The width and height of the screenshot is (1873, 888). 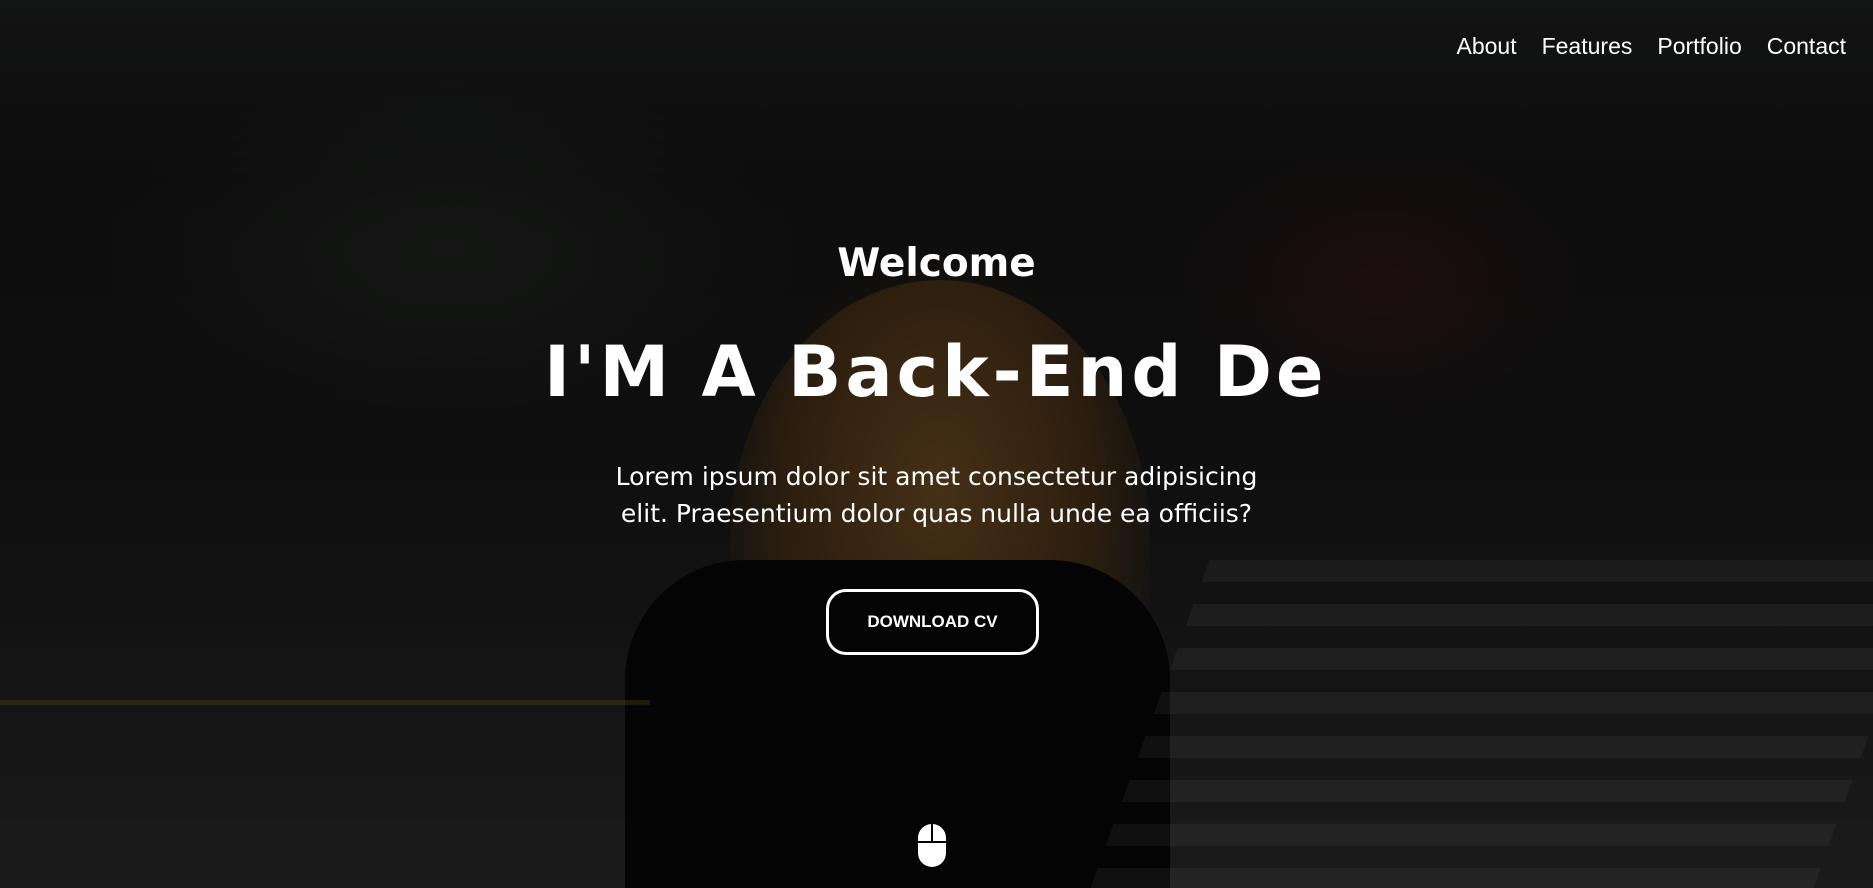 I want to click on typed-headline-container: I'M A Back-End Devel, so click(x=934, y=372).